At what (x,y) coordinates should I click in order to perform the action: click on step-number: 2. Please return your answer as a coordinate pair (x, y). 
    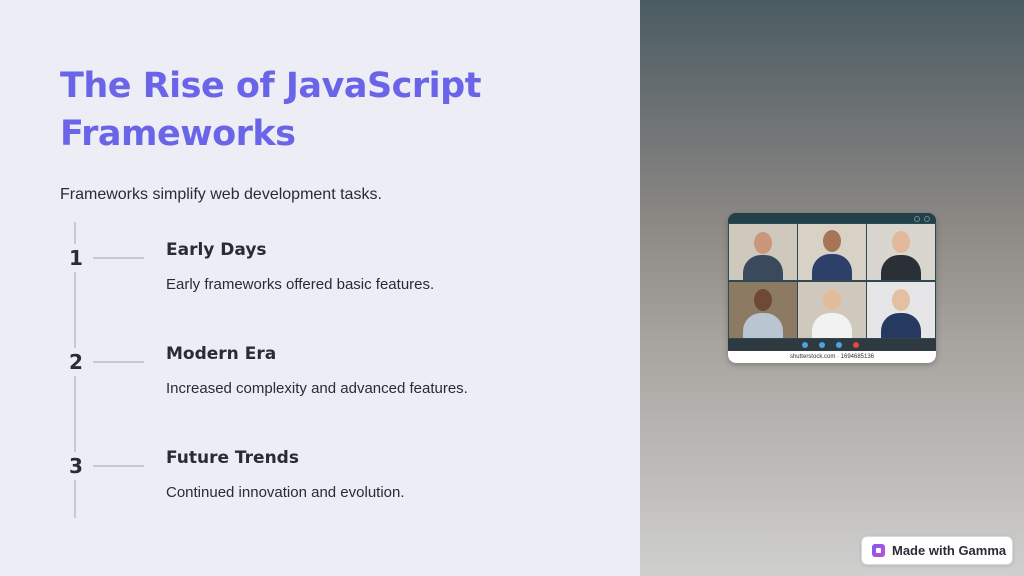
    Looking at the image, I should click on (76, 362).